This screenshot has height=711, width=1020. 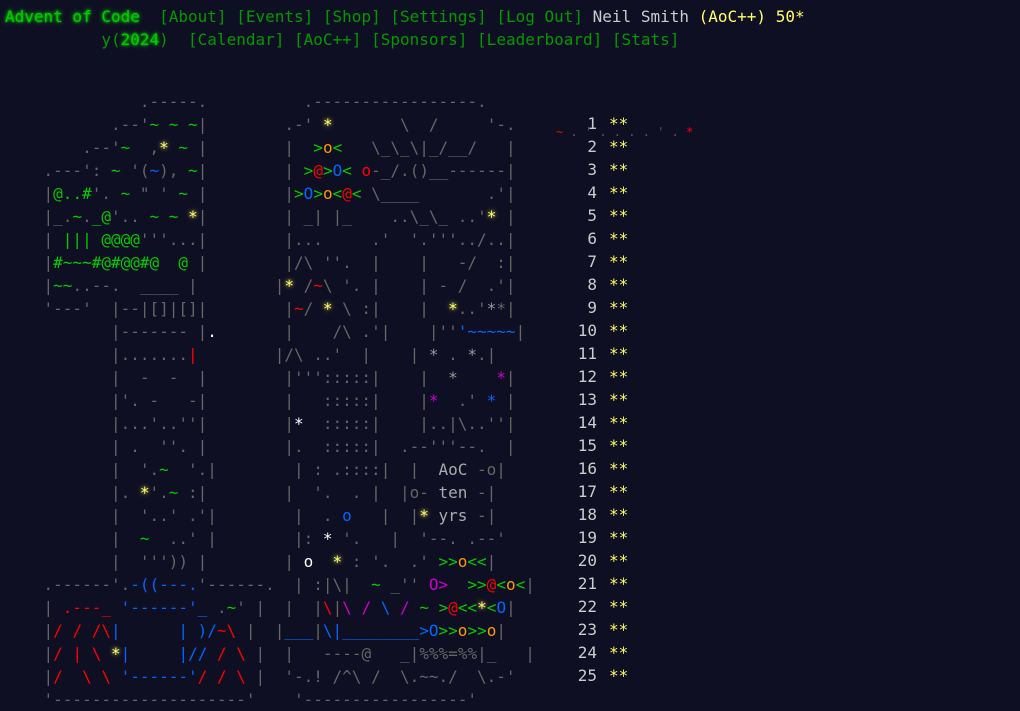 What do you see at coordinates (164, 39) in the screenshot?
I see `year-suffix: )` at bounding box center [164, 39].